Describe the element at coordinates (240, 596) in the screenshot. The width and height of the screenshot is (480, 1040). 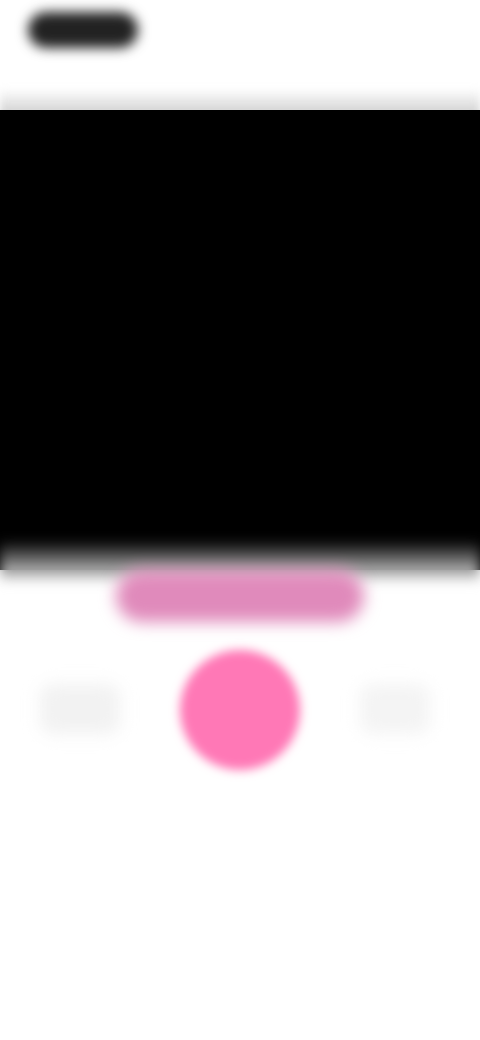
I see `mode-label` at that location.